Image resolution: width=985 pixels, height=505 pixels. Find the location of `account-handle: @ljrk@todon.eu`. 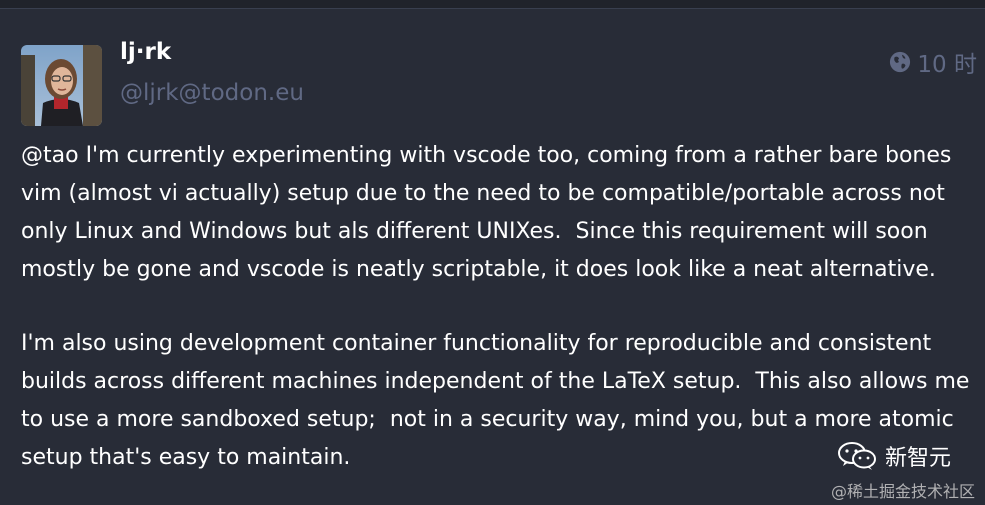

account-handle: @ljrk@todon.eu is located at coordinates (212, 93).